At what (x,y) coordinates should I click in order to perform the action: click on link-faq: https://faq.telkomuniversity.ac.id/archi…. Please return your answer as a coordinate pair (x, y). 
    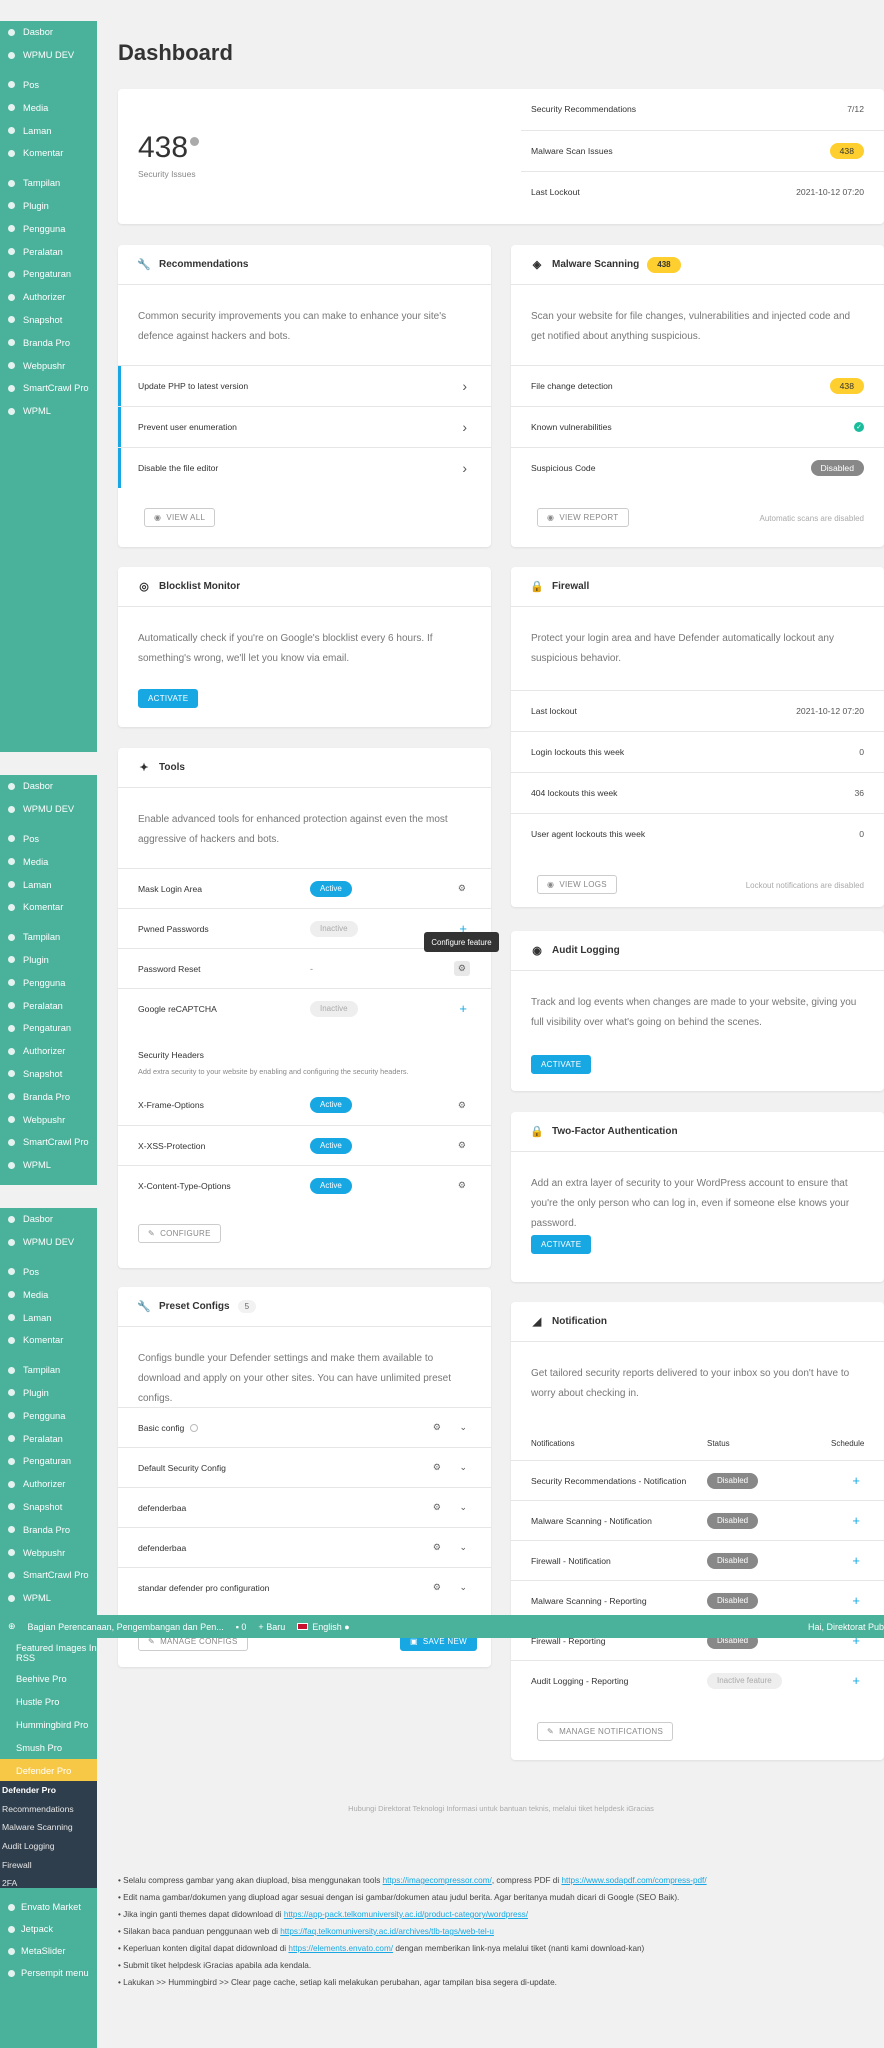
    Looking at the image, I should click on (387, 1931).